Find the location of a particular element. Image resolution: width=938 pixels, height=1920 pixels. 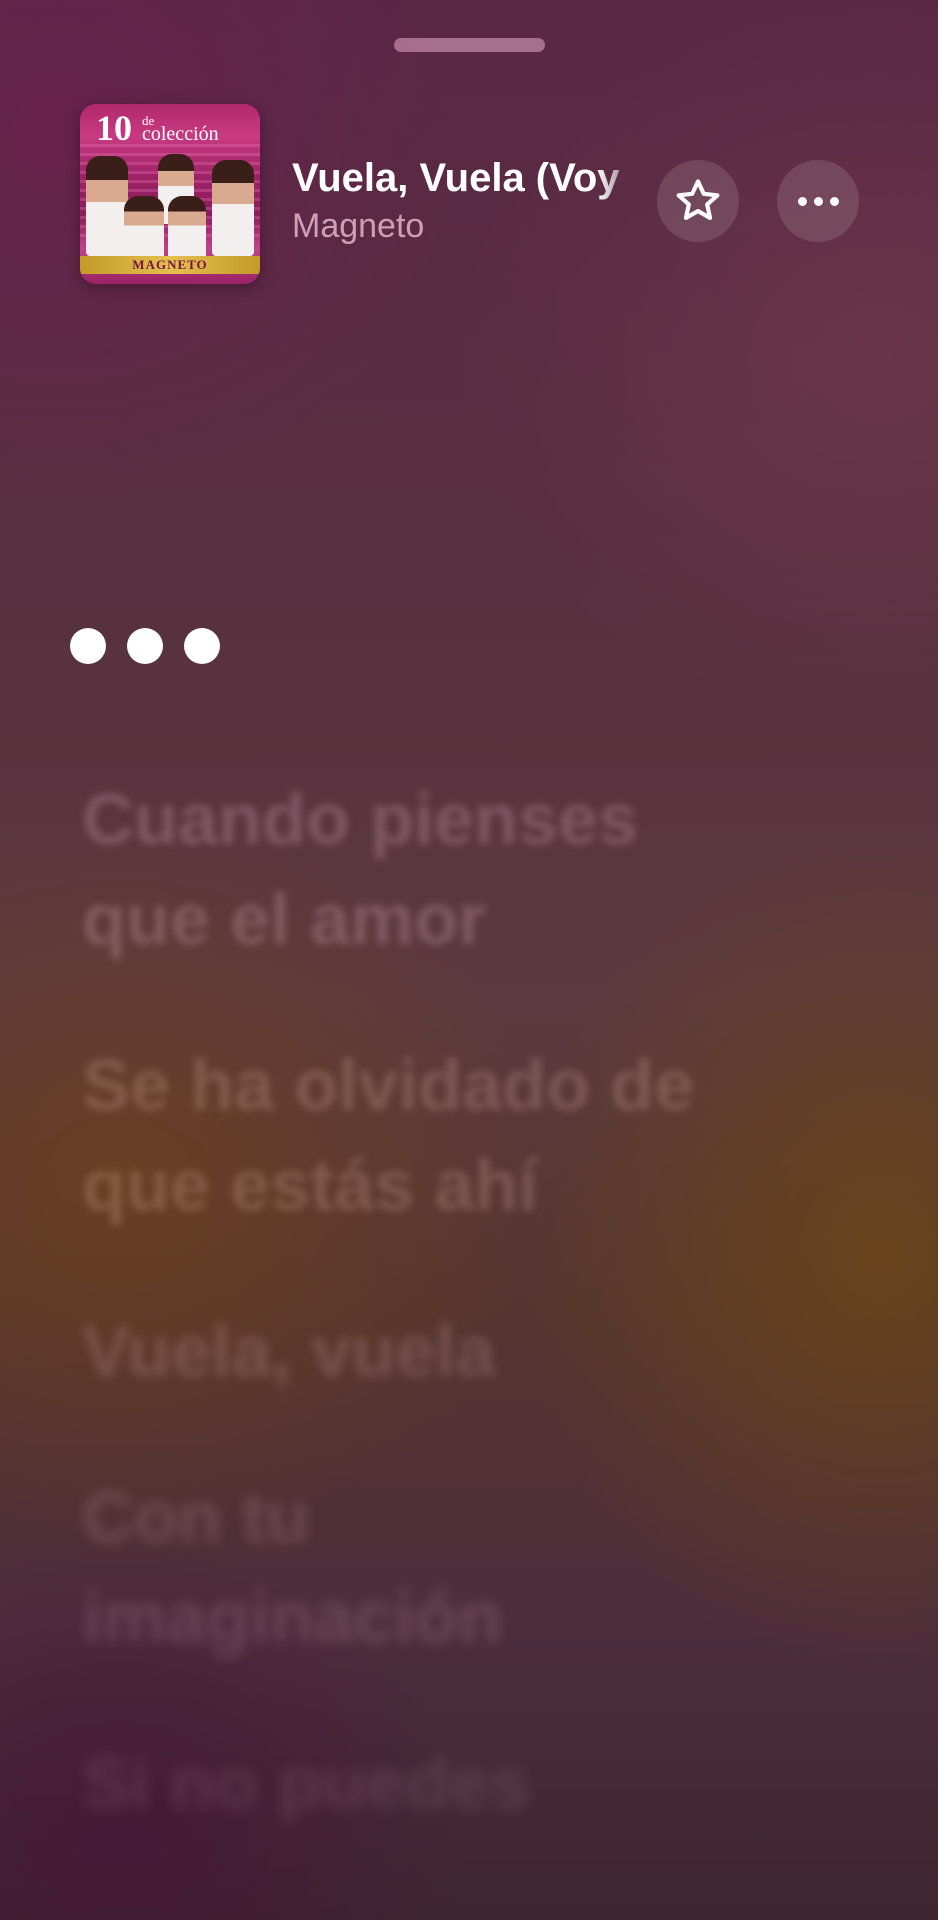

lyric-line: Vuela, vuela is located at coordinates (482, 1352).